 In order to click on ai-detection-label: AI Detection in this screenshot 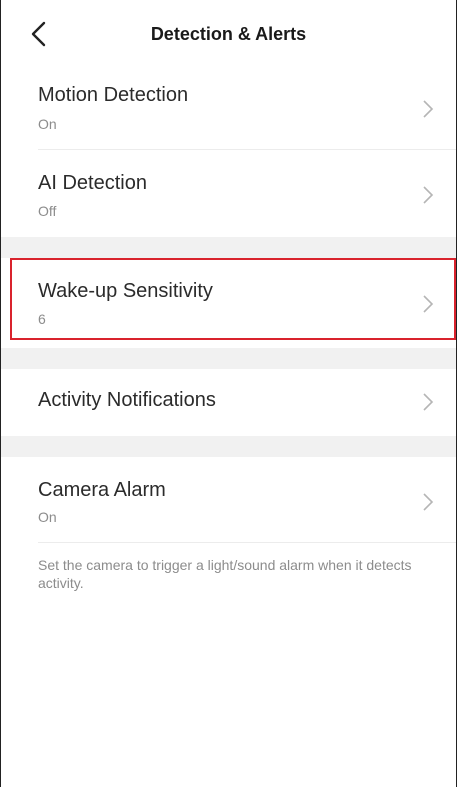, I will do `click(92, 183)`.